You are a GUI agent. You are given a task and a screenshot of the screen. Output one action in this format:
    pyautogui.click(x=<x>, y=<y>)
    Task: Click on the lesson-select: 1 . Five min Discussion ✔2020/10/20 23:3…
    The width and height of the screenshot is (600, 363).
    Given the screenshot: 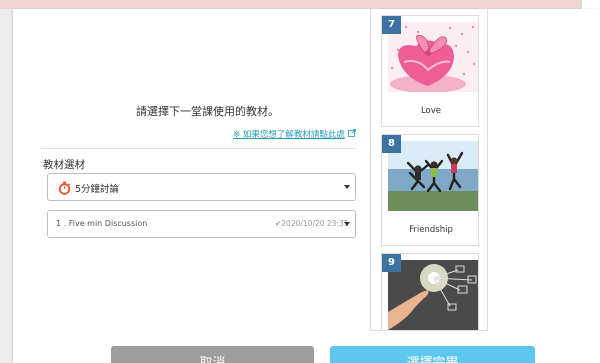 What is the action you would take?
    pyautogui.click(x=201, y=224)
    